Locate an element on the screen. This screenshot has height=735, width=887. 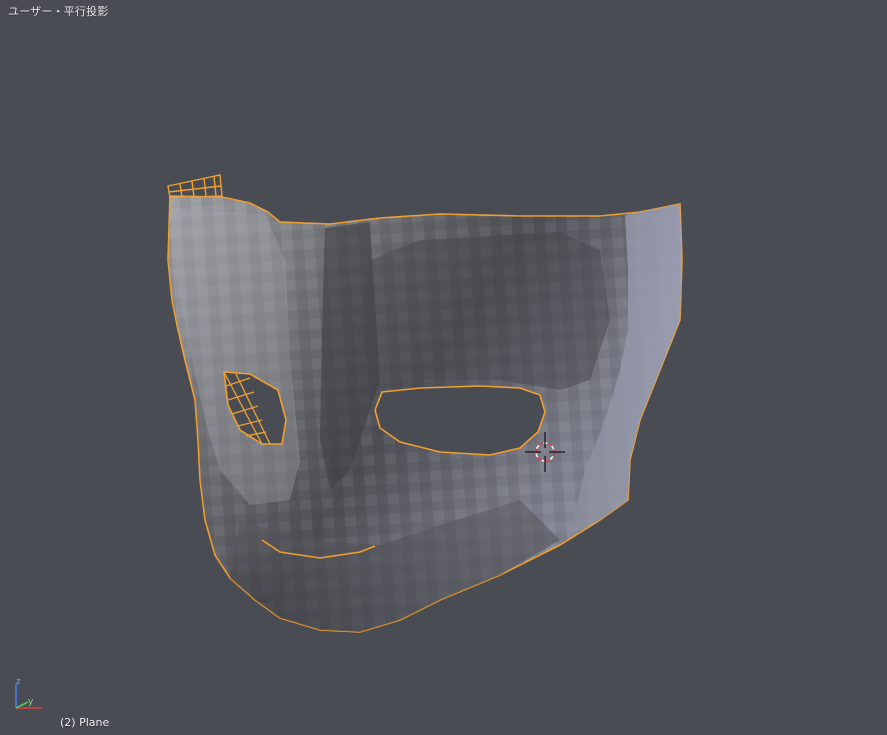
gizmo-z-label: z is located at coordinates (18, 682).